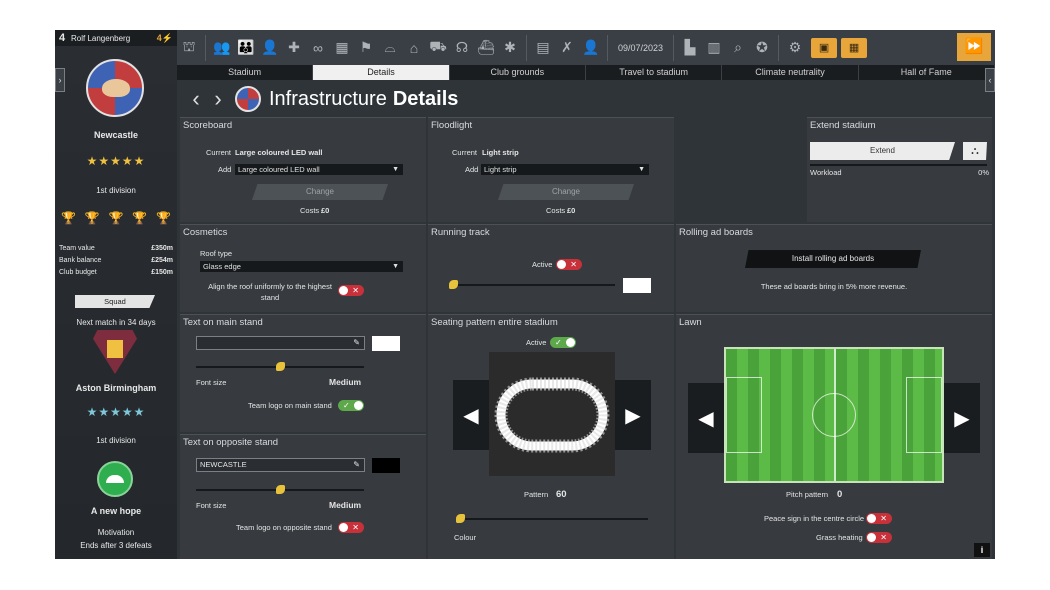  What do you see at coordinates (633, 415) in the screenshot?
I see `seating-next-button: ▶` at bounding box center [633, 415].